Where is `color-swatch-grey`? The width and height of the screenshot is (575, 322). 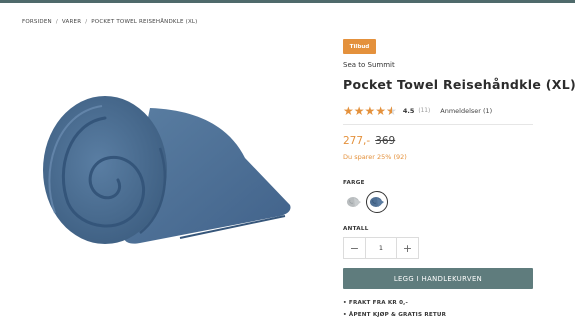 color-swatch-grey is located at coordinates (354, 202).